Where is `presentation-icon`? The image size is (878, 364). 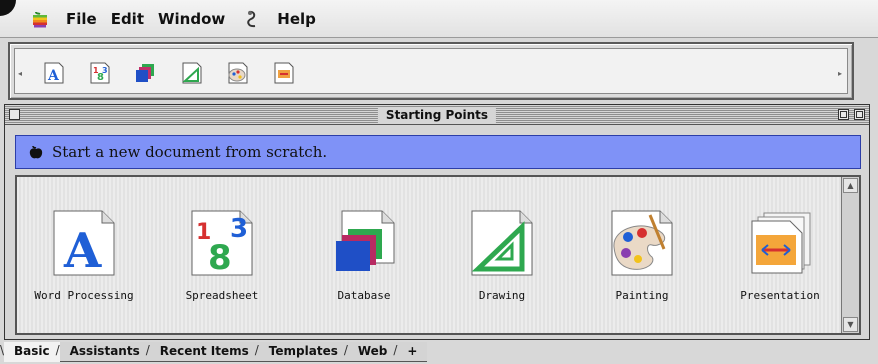 presentation-icon is located at coordinates (780, 243).